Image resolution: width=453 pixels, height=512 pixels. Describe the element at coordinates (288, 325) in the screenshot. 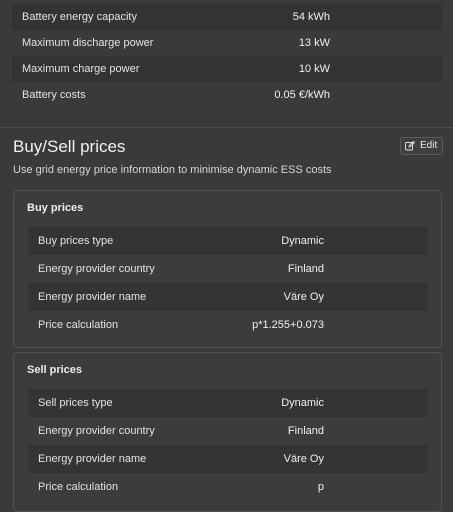

I see `row-value: p*1.255+0.073` at that location.